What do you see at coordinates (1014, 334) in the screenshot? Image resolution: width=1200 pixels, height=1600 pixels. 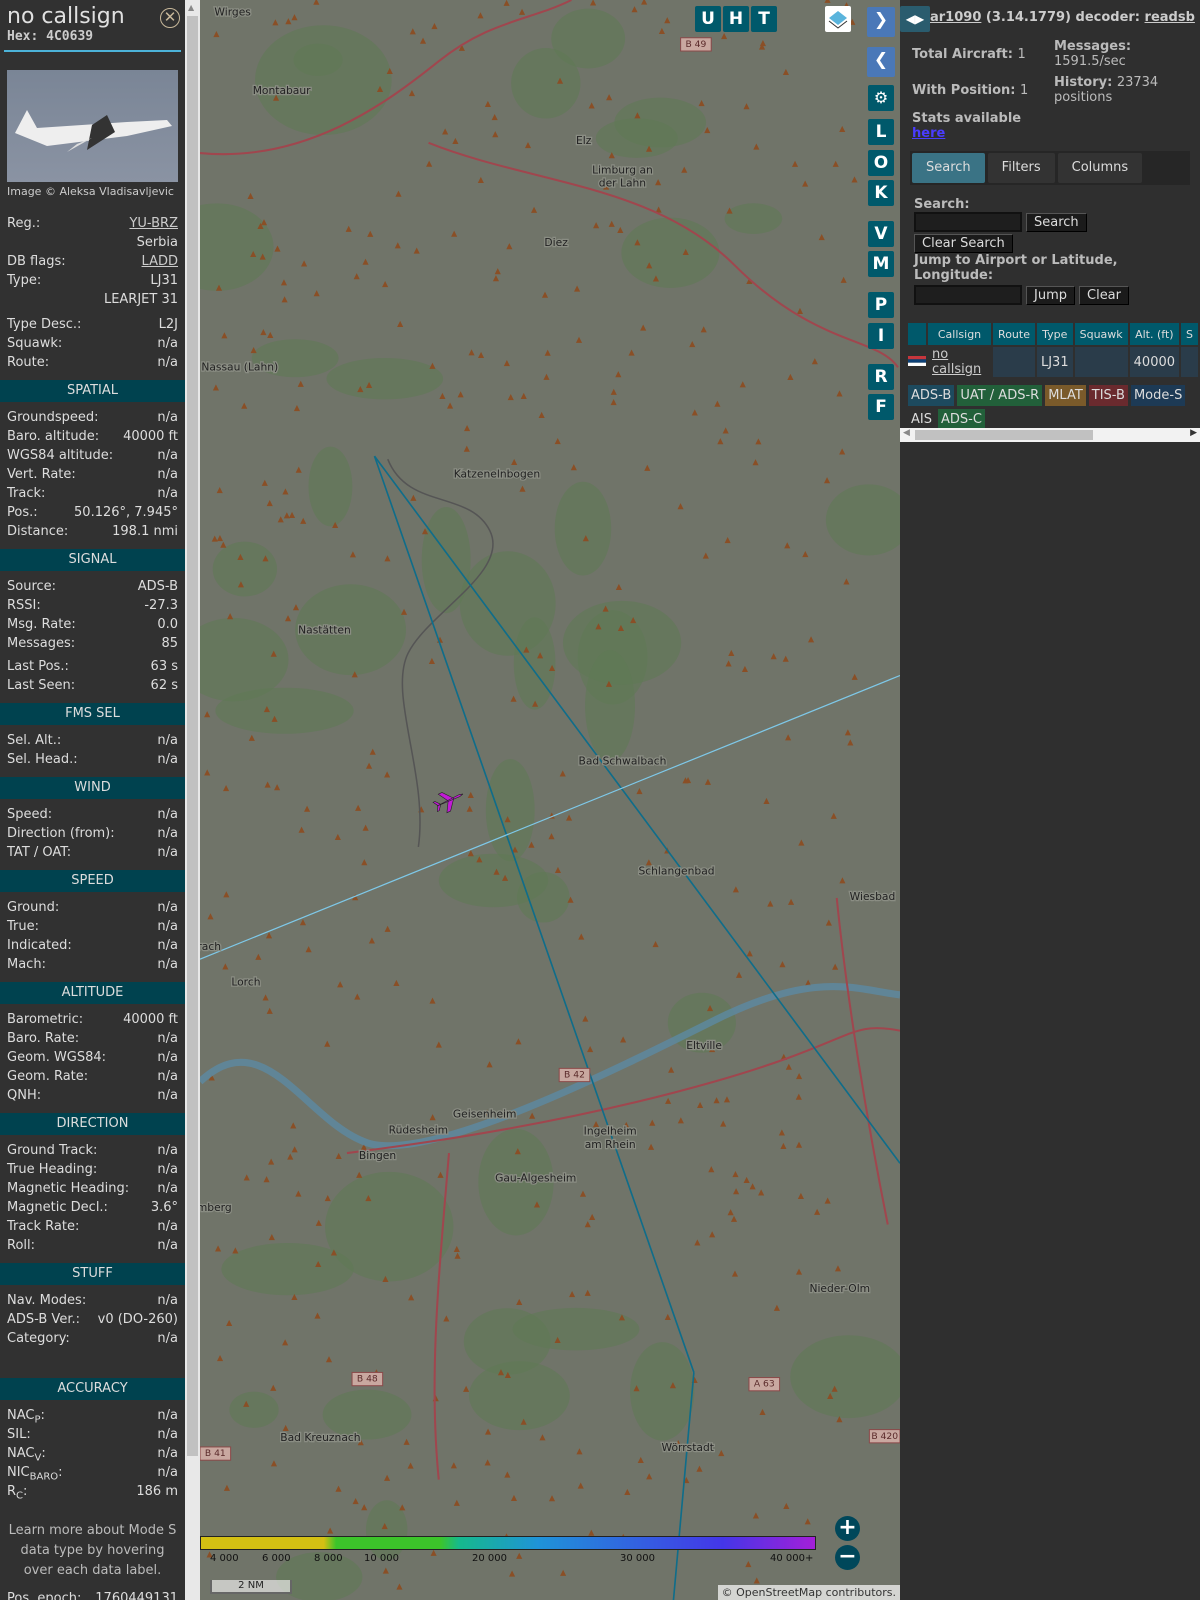 I see `column-header: Route` at bounding box center [1014, 334].